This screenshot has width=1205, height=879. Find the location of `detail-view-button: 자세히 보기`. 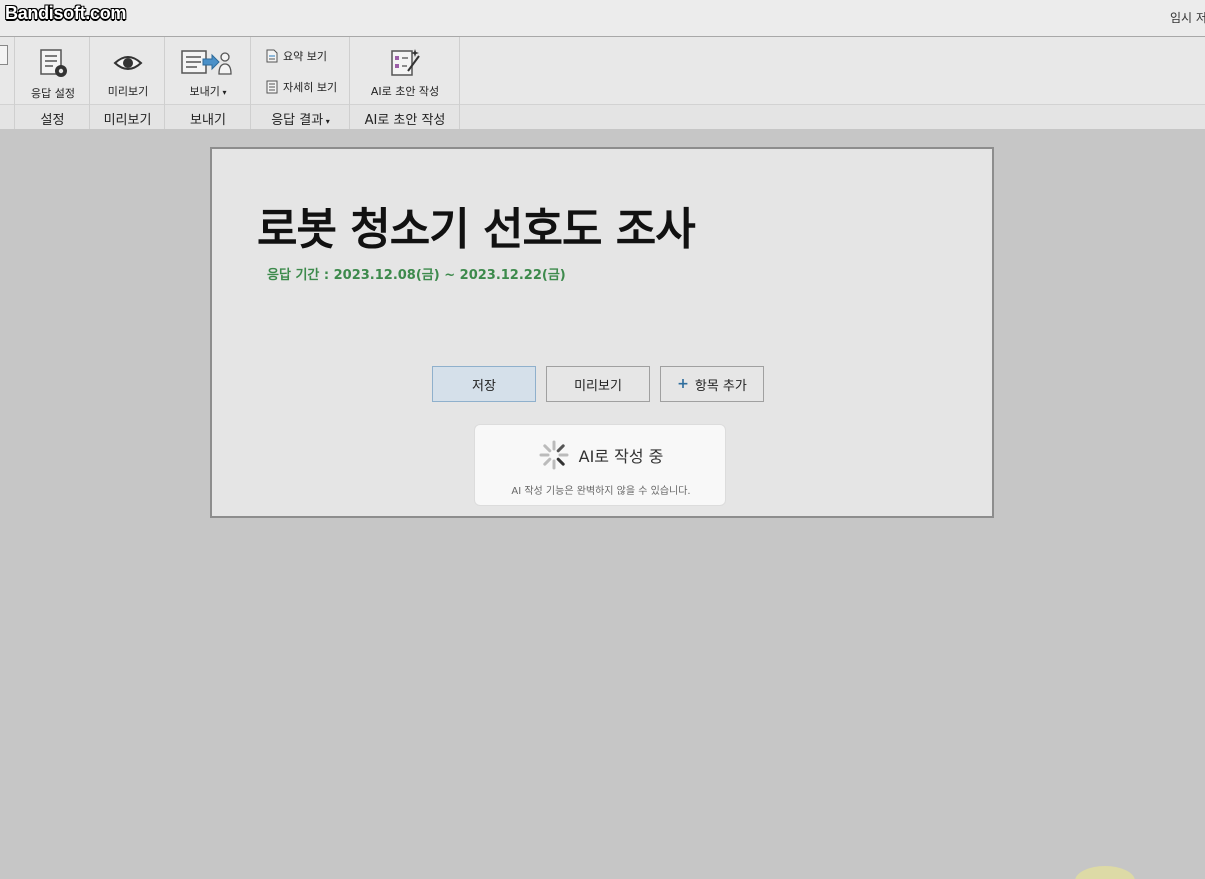

detail-view-button: 자세히 보기 is located at coordinates (301, 87).